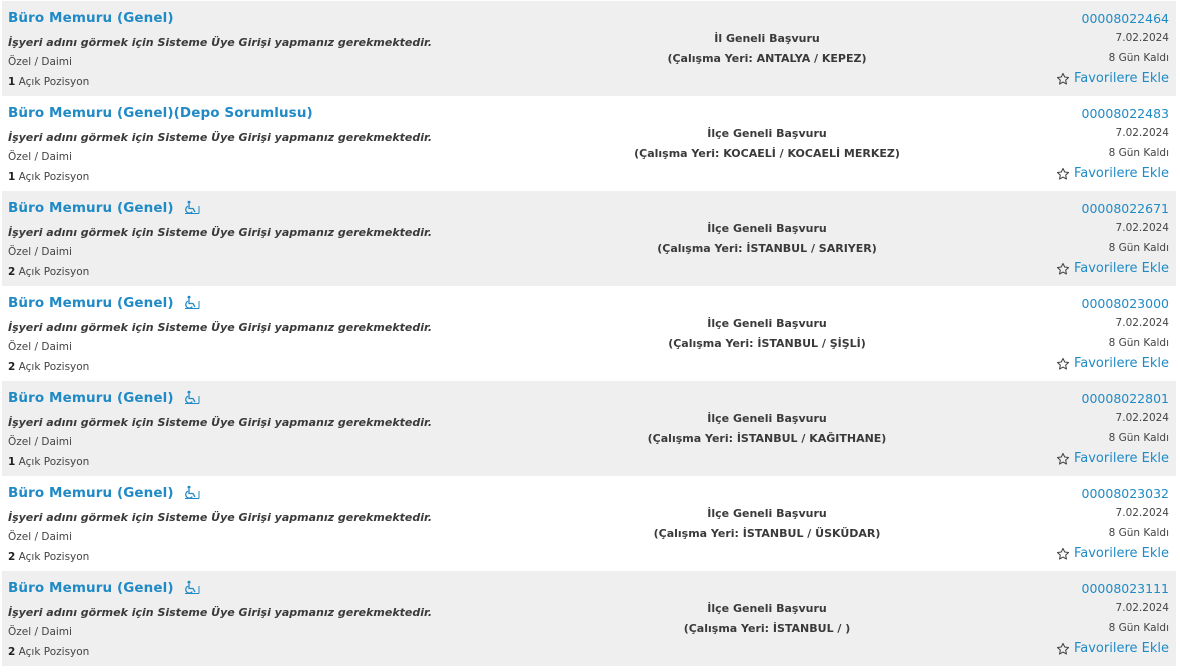 This screenshot has height=672, width=1180. I want to click on application-scope: İl Geneli Başvuru, so click(767, 38).